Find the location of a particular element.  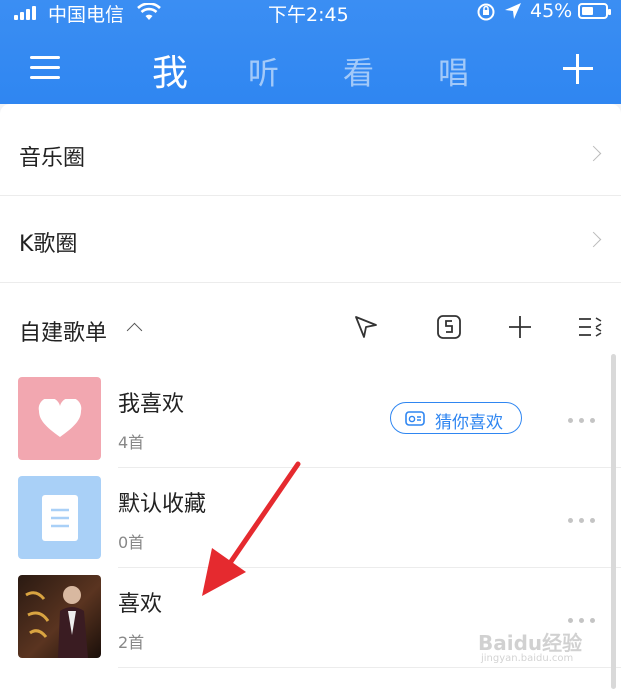

add-icon is located at coordinates (520, 327).